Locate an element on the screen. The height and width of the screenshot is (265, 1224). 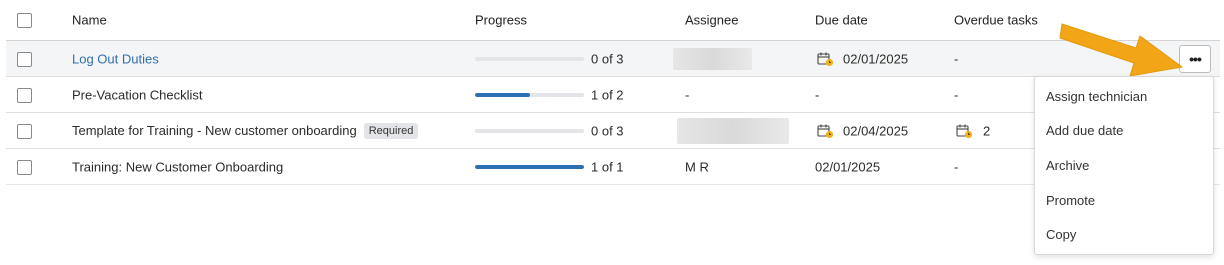
menu-item-promote: Promote is located at coordinates (1070, 200).